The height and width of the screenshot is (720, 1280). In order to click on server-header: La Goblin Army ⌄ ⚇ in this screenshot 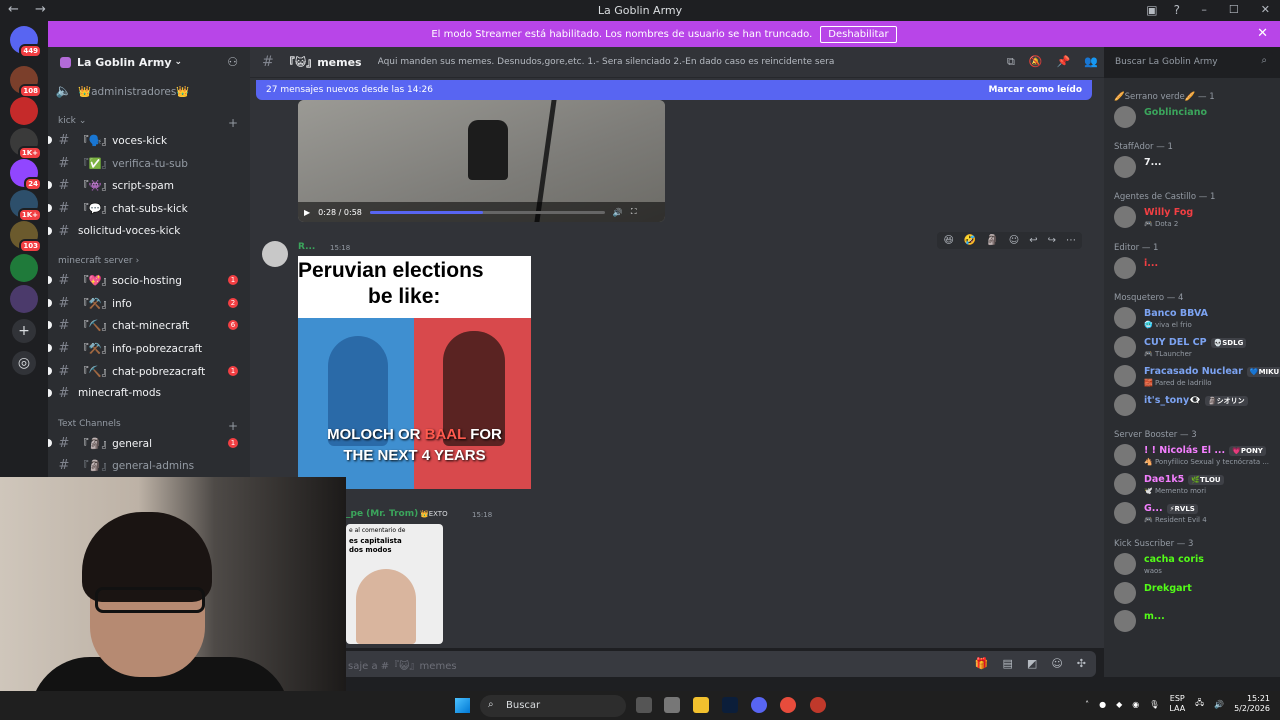, I will do `click(149, 62)`.